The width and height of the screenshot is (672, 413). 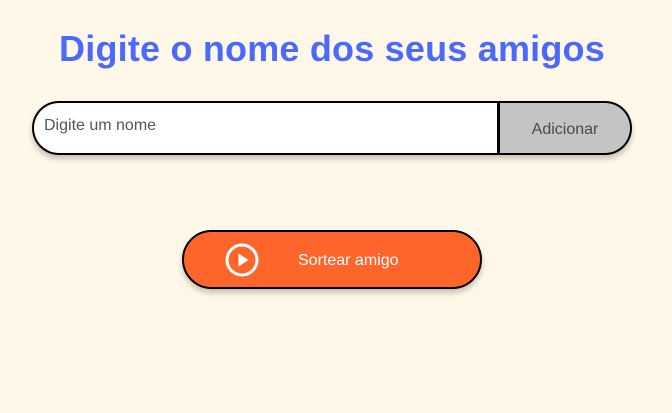 What do you see at coordinates (264, 128) in the screenshot?
I see `friend-name-input` at bounding box center [264, 128].